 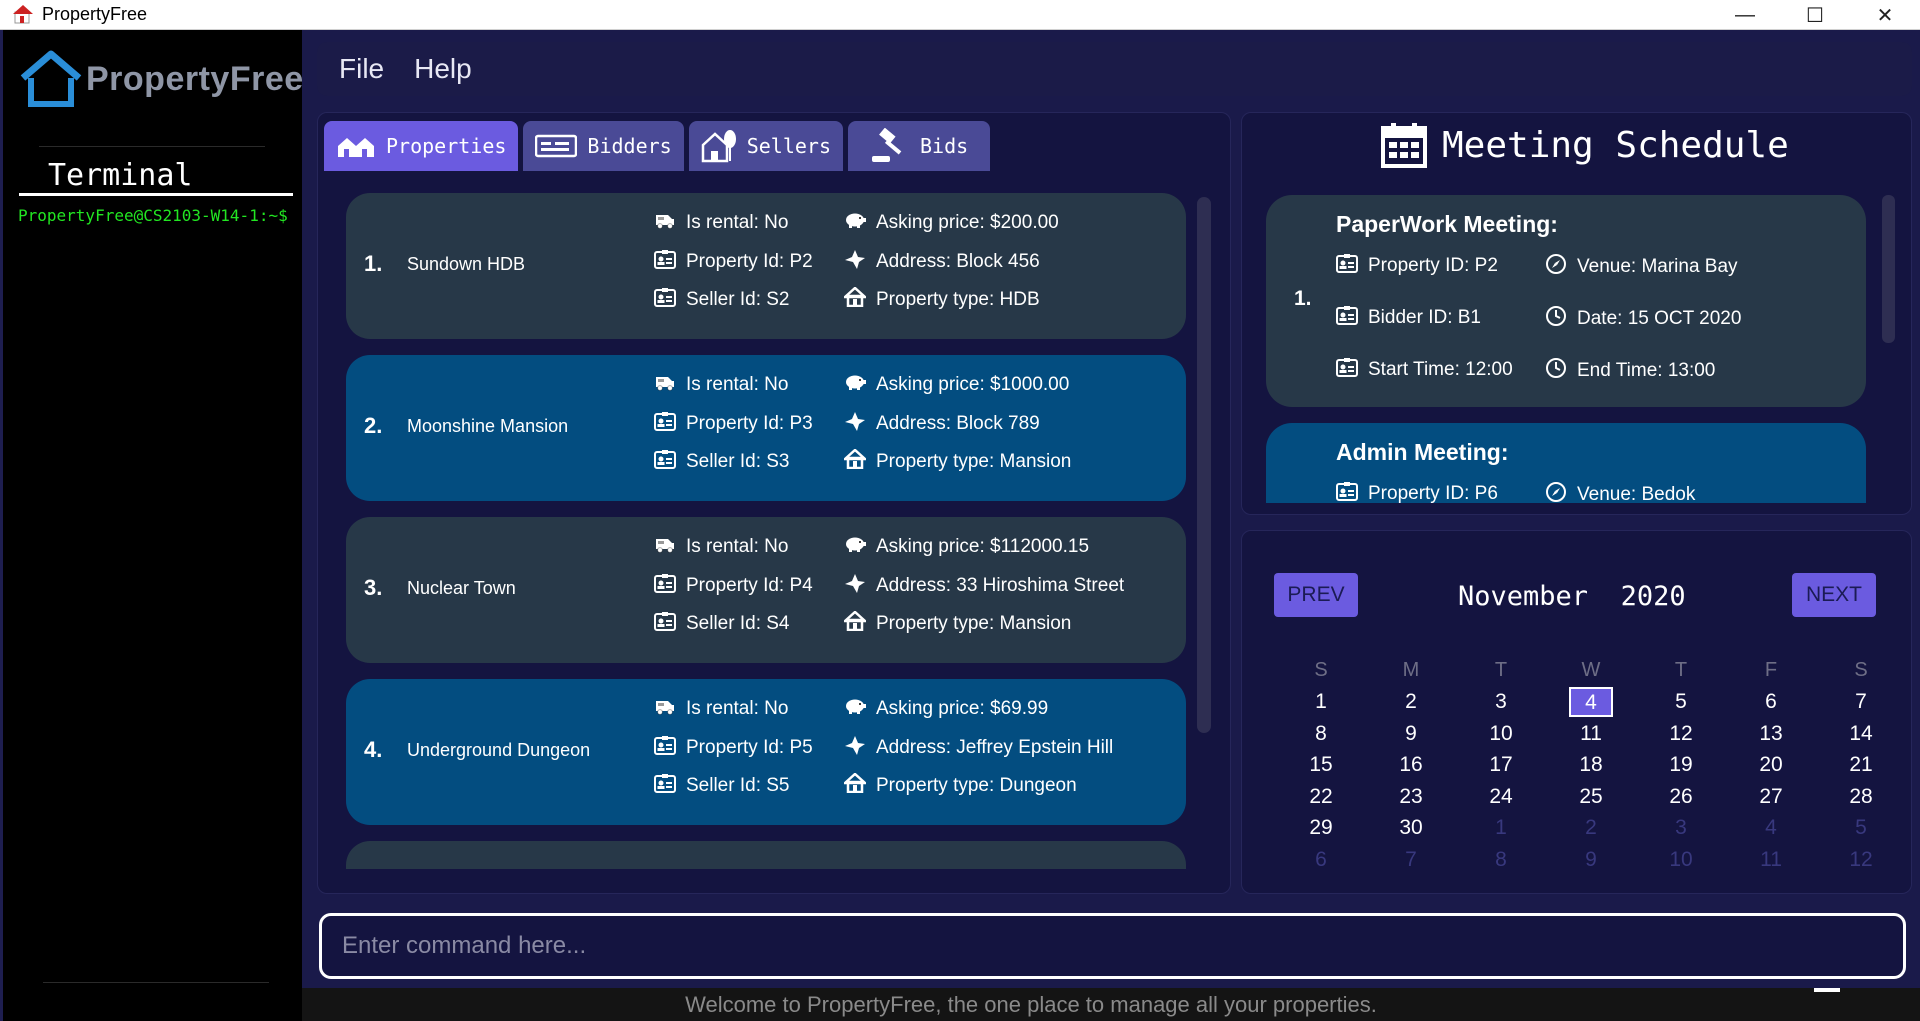 What do you see at coordinates (1000, 585) in the screenshot?
I see `property-address-text: Address: 33 Hiroshima Street` at bounding box center [1000, 585].